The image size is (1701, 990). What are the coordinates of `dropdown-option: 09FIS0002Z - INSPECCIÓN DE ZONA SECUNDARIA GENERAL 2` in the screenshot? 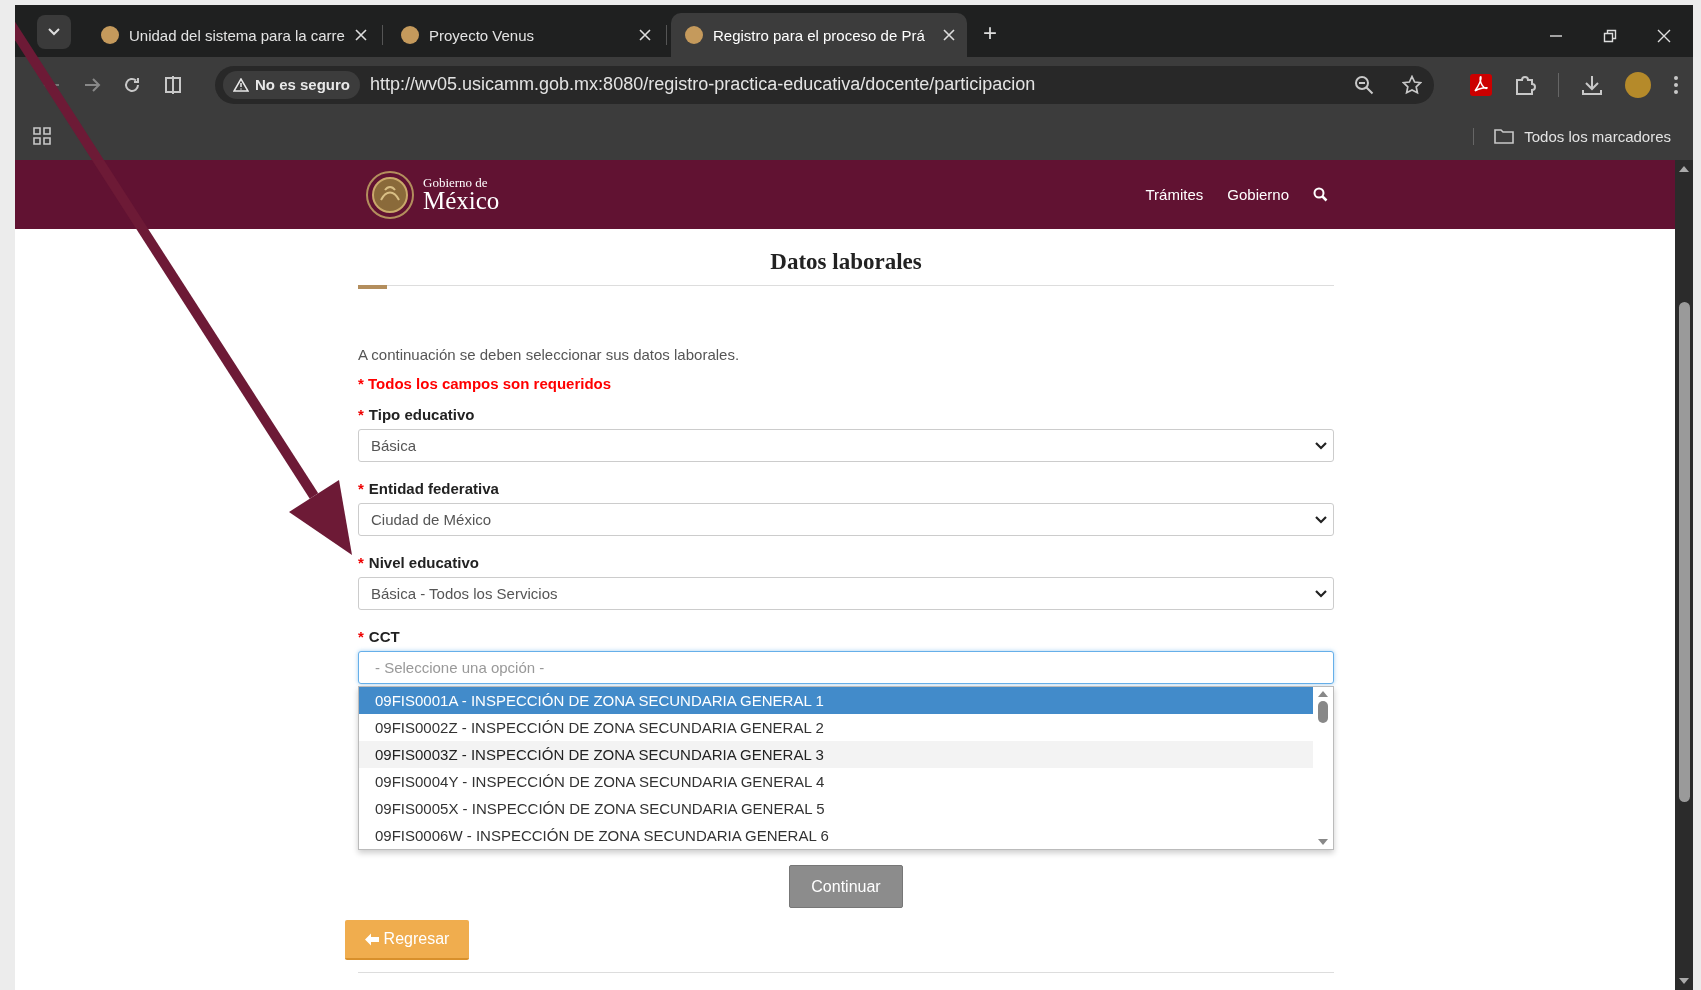 It's located at (836, 727).